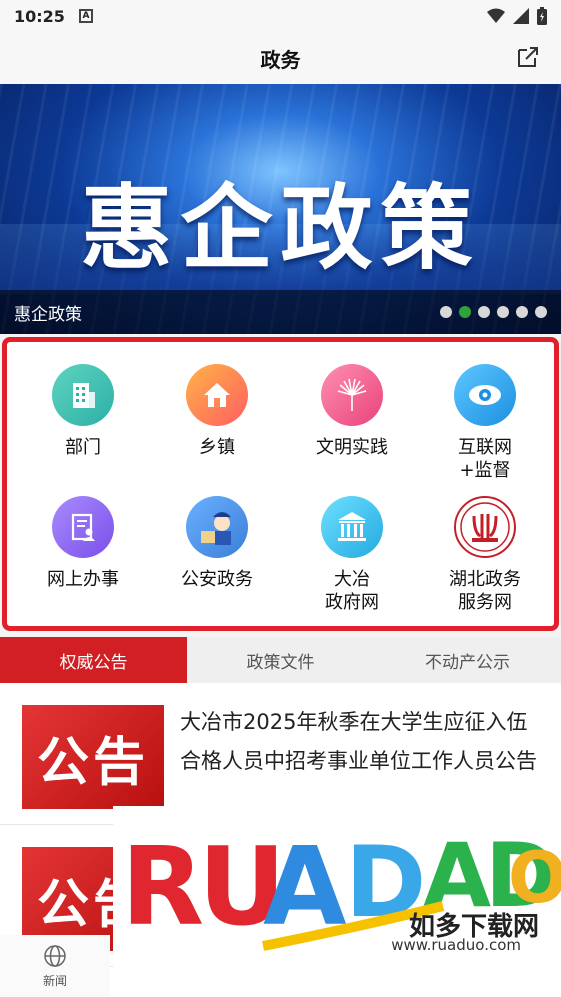 This screenshot has height=997, width=561. I want to click on house-icon, so click(217, 395).